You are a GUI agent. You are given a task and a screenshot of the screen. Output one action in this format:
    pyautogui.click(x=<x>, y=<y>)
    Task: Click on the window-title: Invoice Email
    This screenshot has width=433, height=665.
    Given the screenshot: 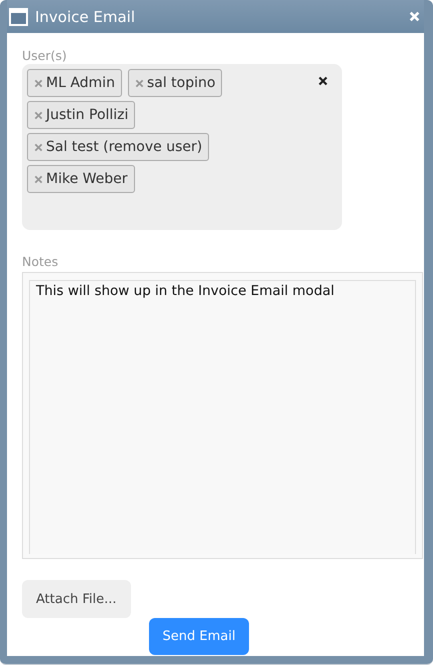 What is the action you would take?
    pyautogui.click(x=85, y=17)
    